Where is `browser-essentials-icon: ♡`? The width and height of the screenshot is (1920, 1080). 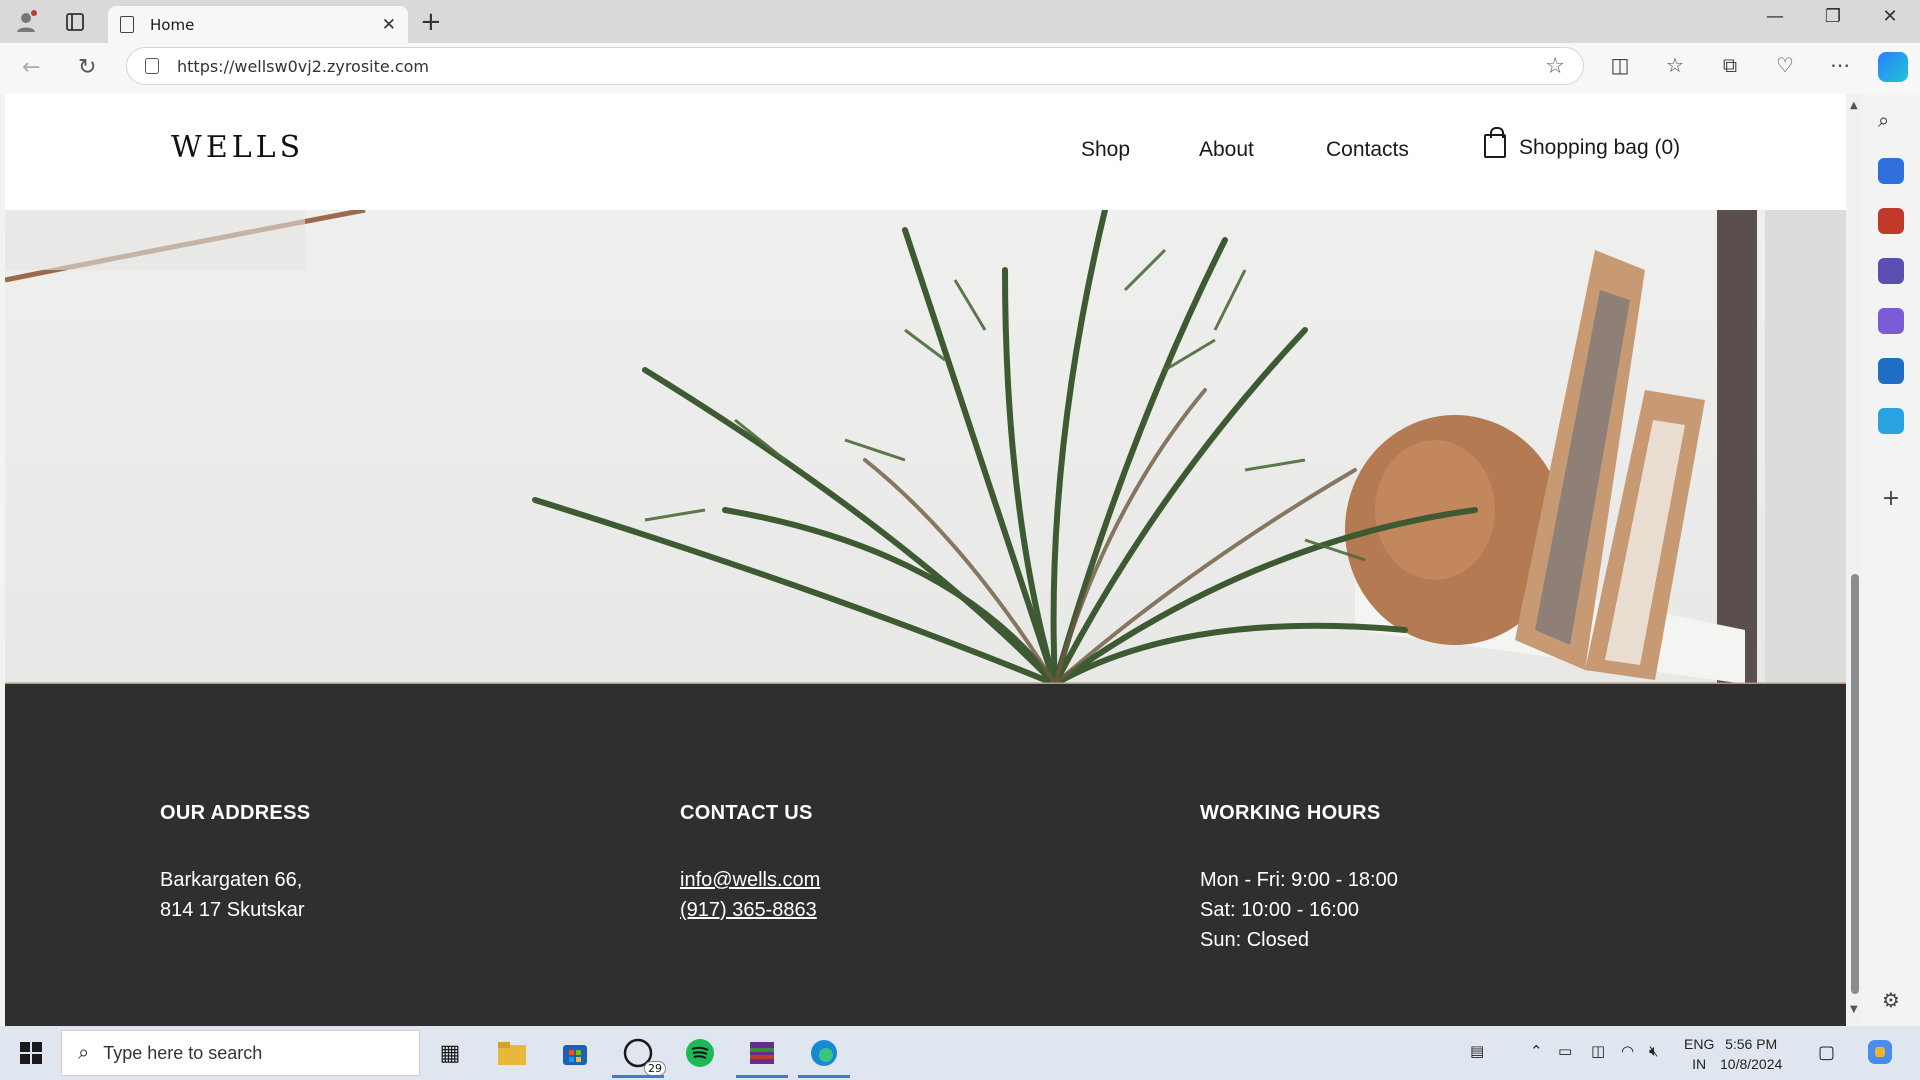
browser-essentials-icon: ♡ is located at coordinates (1785, 65).